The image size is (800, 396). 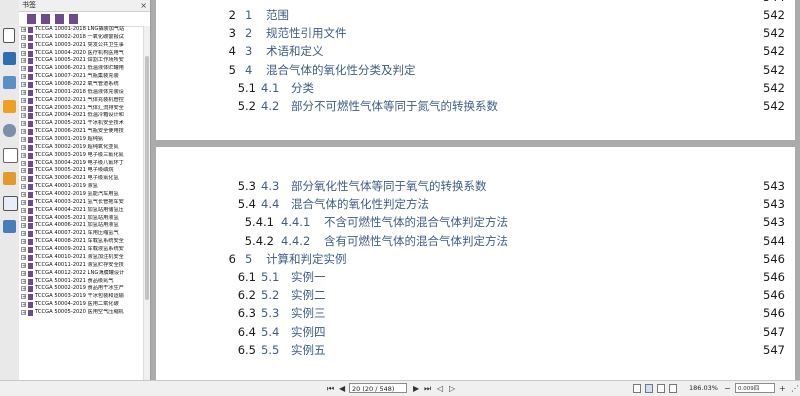 What do you see at coordinates (81, 93) in the screenshot?
I see `bookmark-item: + TCCGA 20001-2018 低温液体充装设` at bounding box center [81, 93].